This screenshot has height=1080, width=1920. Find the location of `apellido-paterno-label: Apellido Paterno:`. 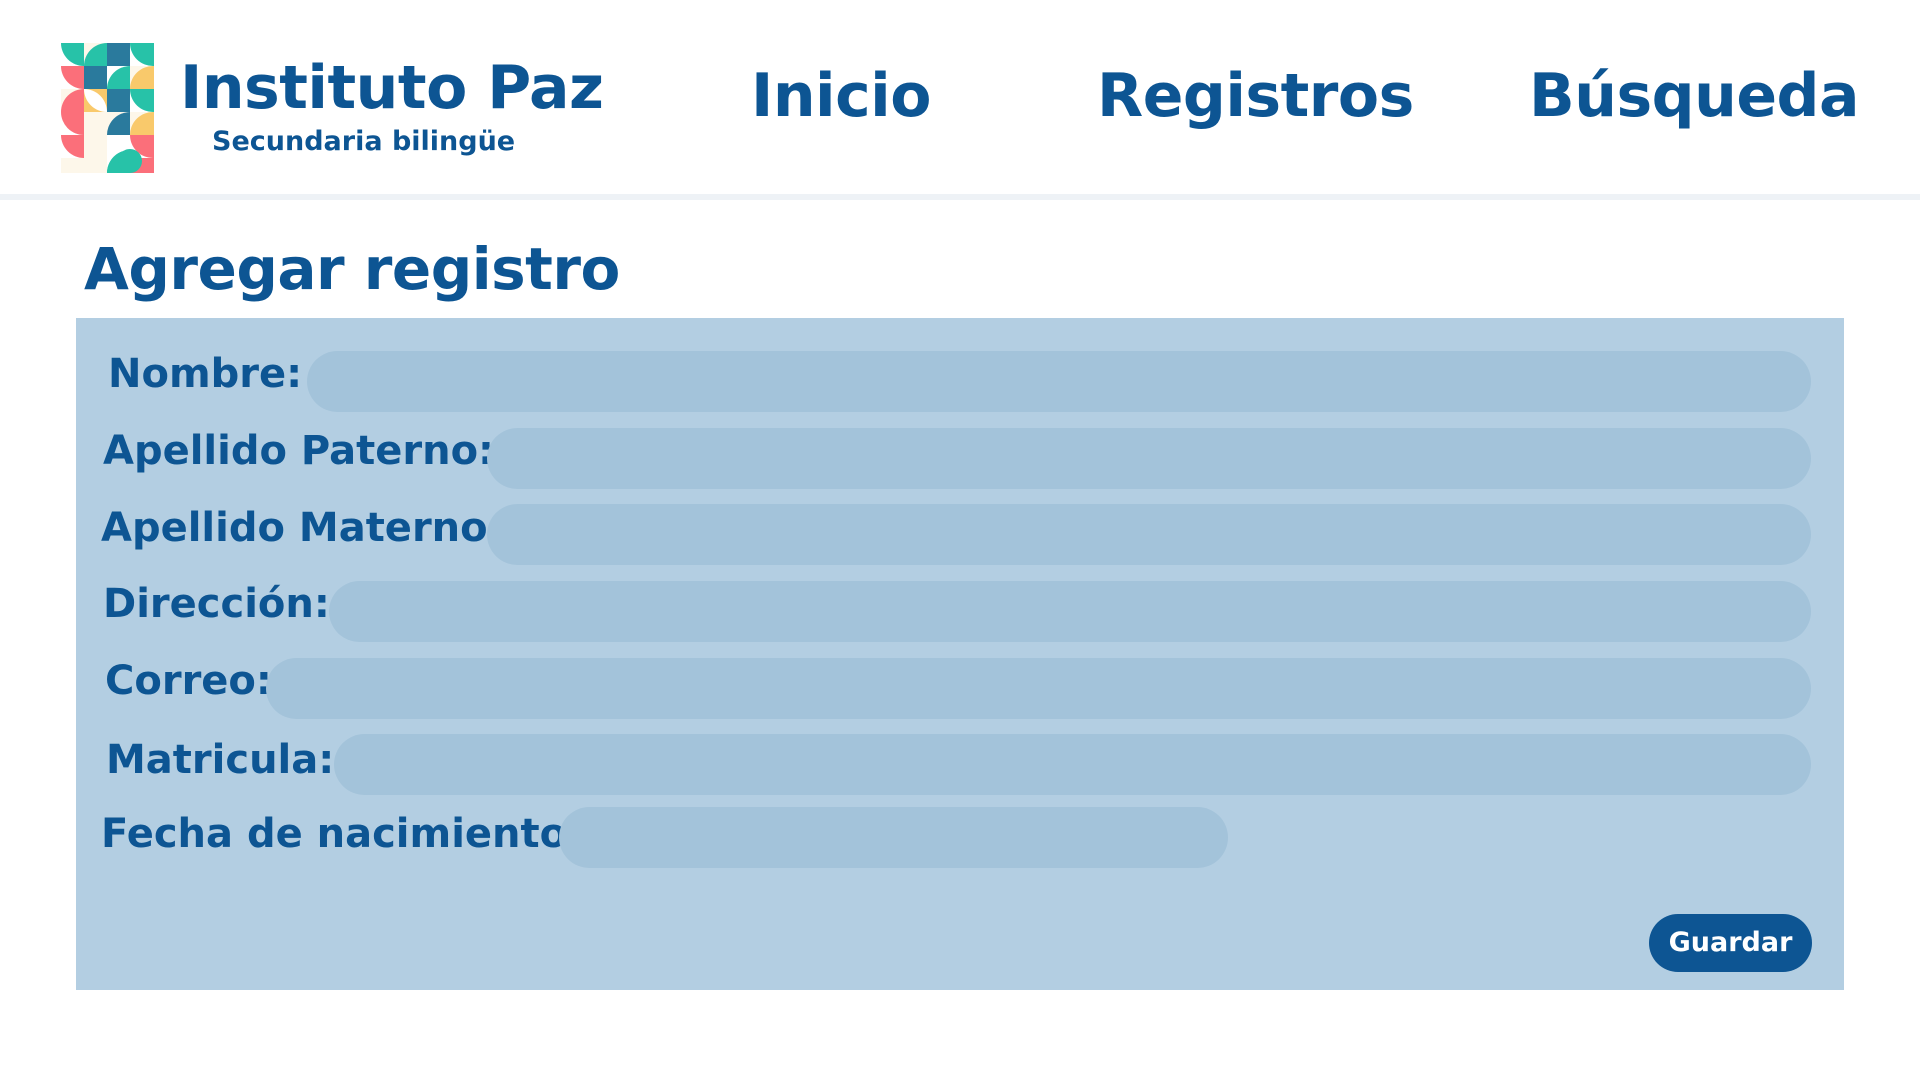

apellido-paterno-label: Apellido Paterno: is located at coordinates (299, 451).